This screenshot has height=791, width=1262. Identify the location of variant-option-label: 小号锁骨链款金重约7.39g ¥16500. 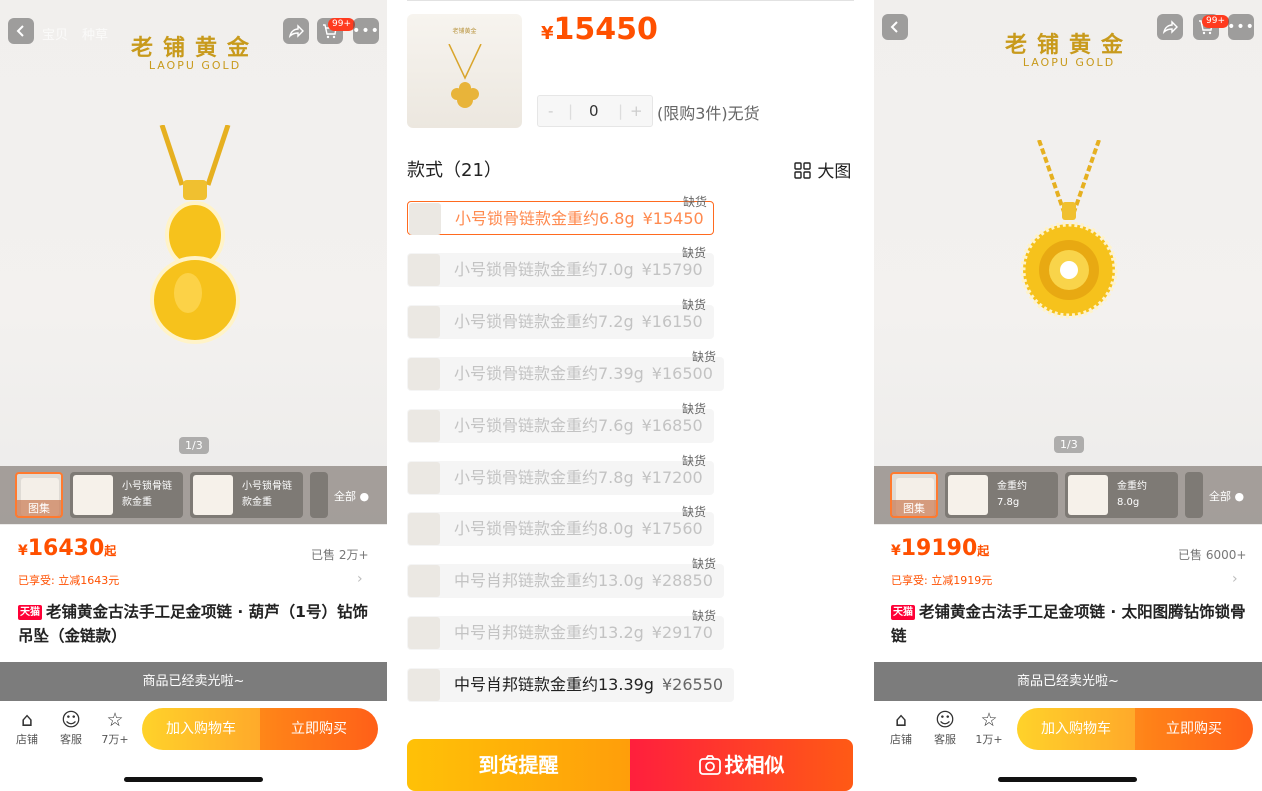
(583, 374).